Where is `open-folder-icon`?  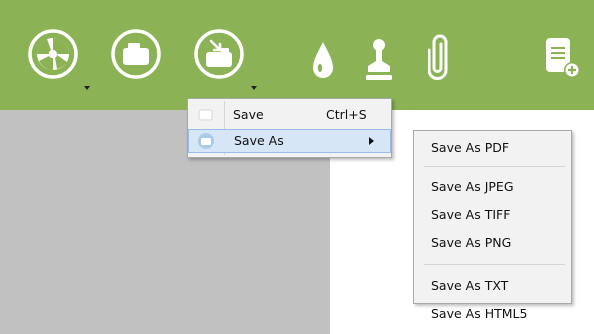 open-folder-icon is located at coordinates (136, 54).